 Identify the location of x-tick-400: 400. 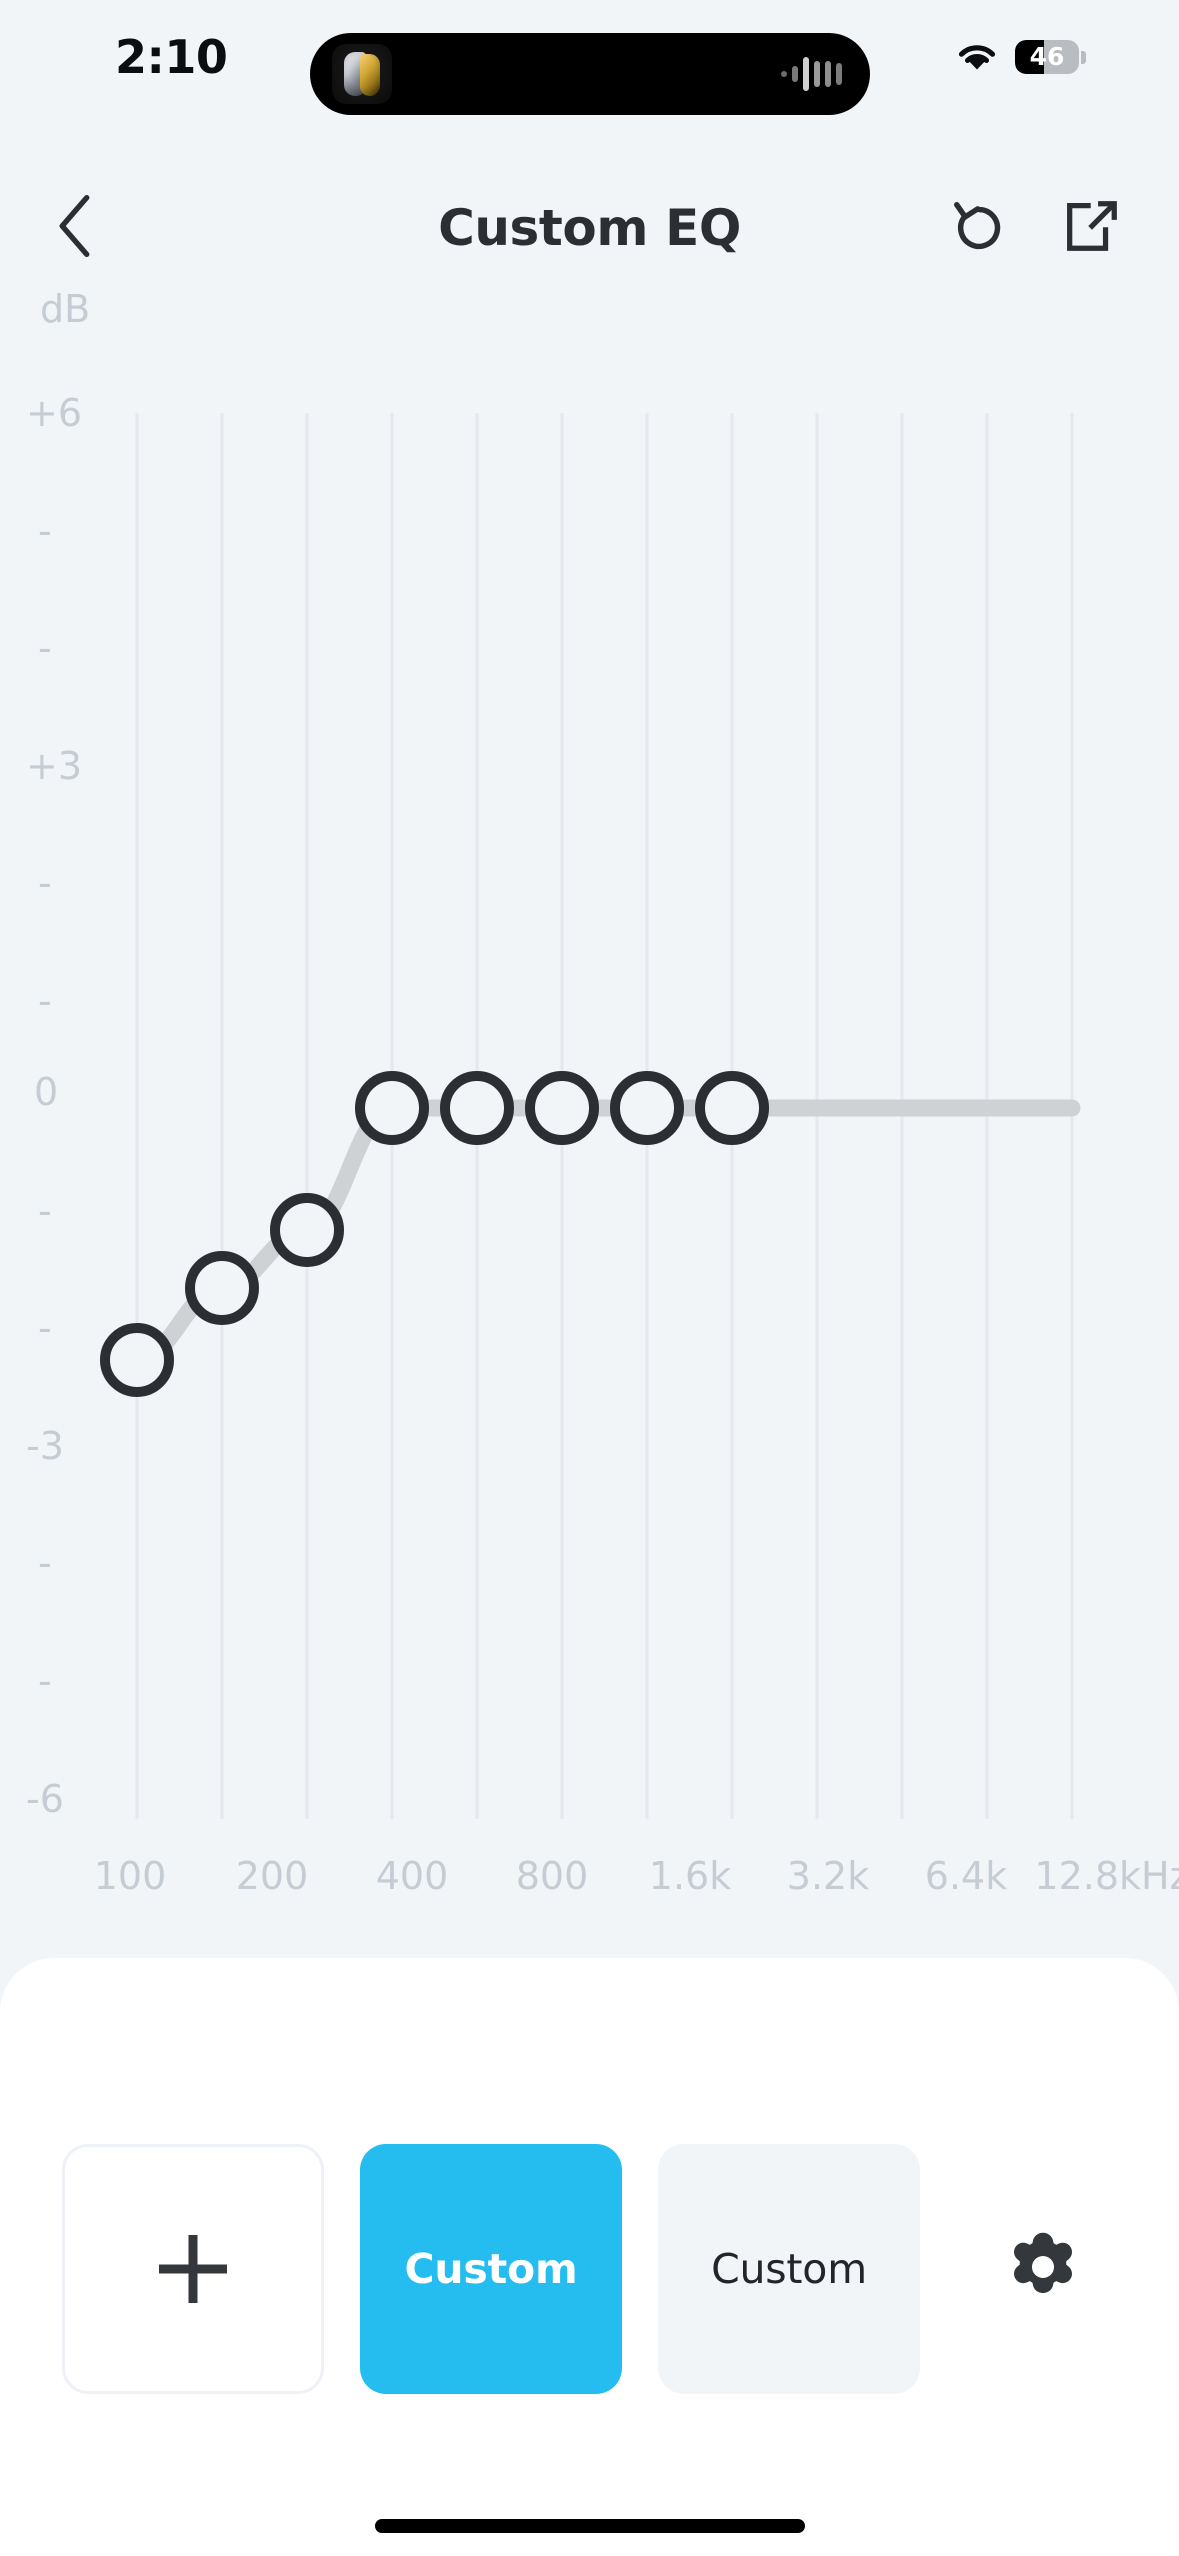
(412, 1876).